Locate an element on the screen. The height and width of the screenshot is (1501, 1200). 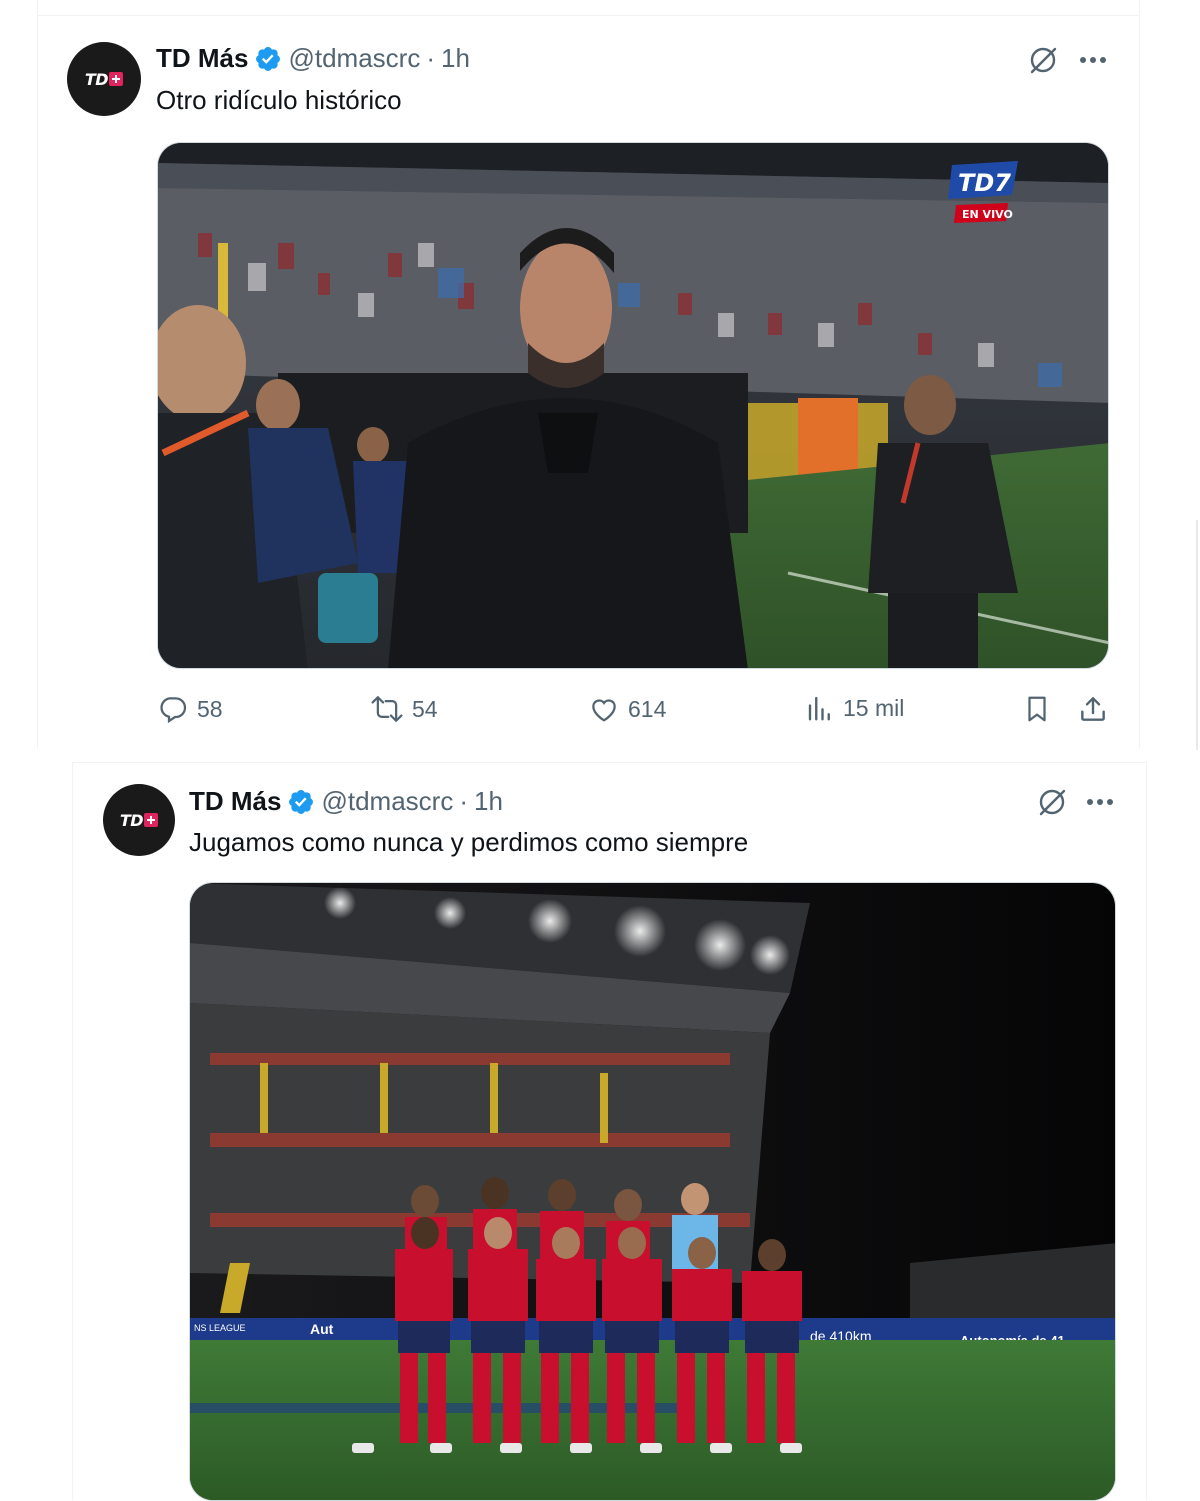
bookmark-button is located at coordinates (1037, 709).